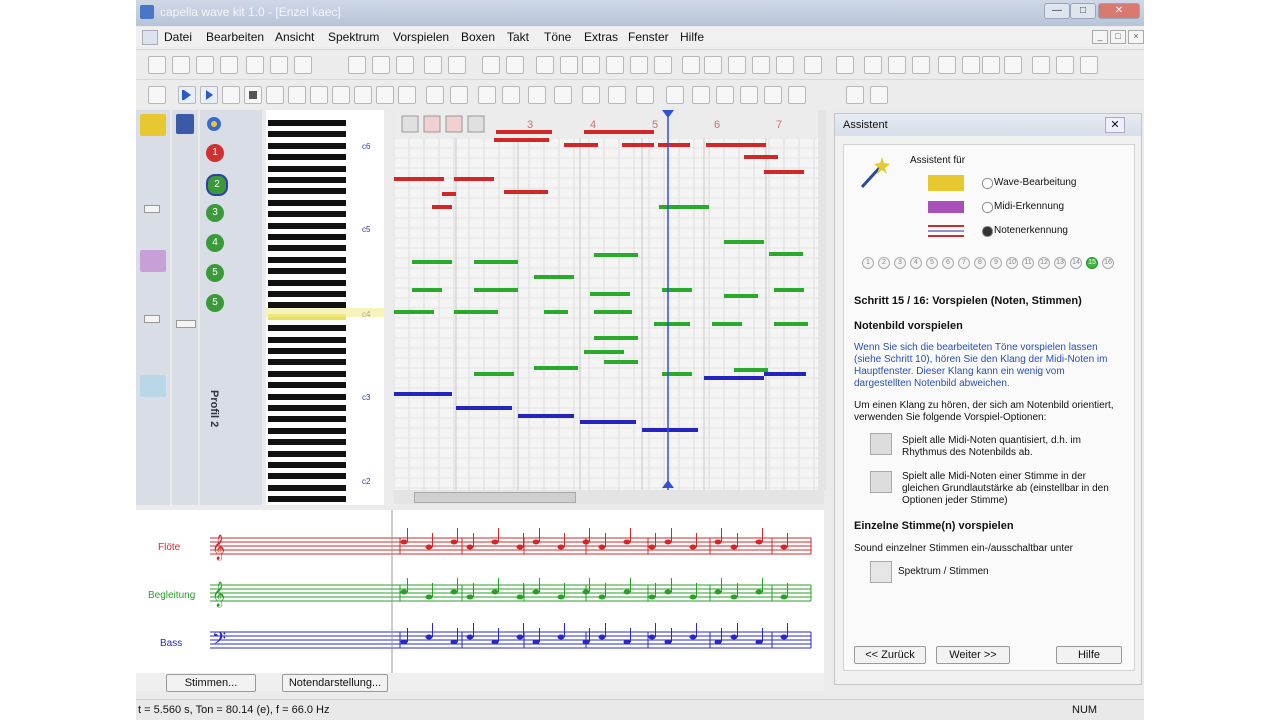 Image resolution: width=1280 pixels, height=720 pixels. What do you see at coordinates (1118, 37) in the screenshot?
I see `mdi-restore-button: □` at bounding box center [1118, 37].